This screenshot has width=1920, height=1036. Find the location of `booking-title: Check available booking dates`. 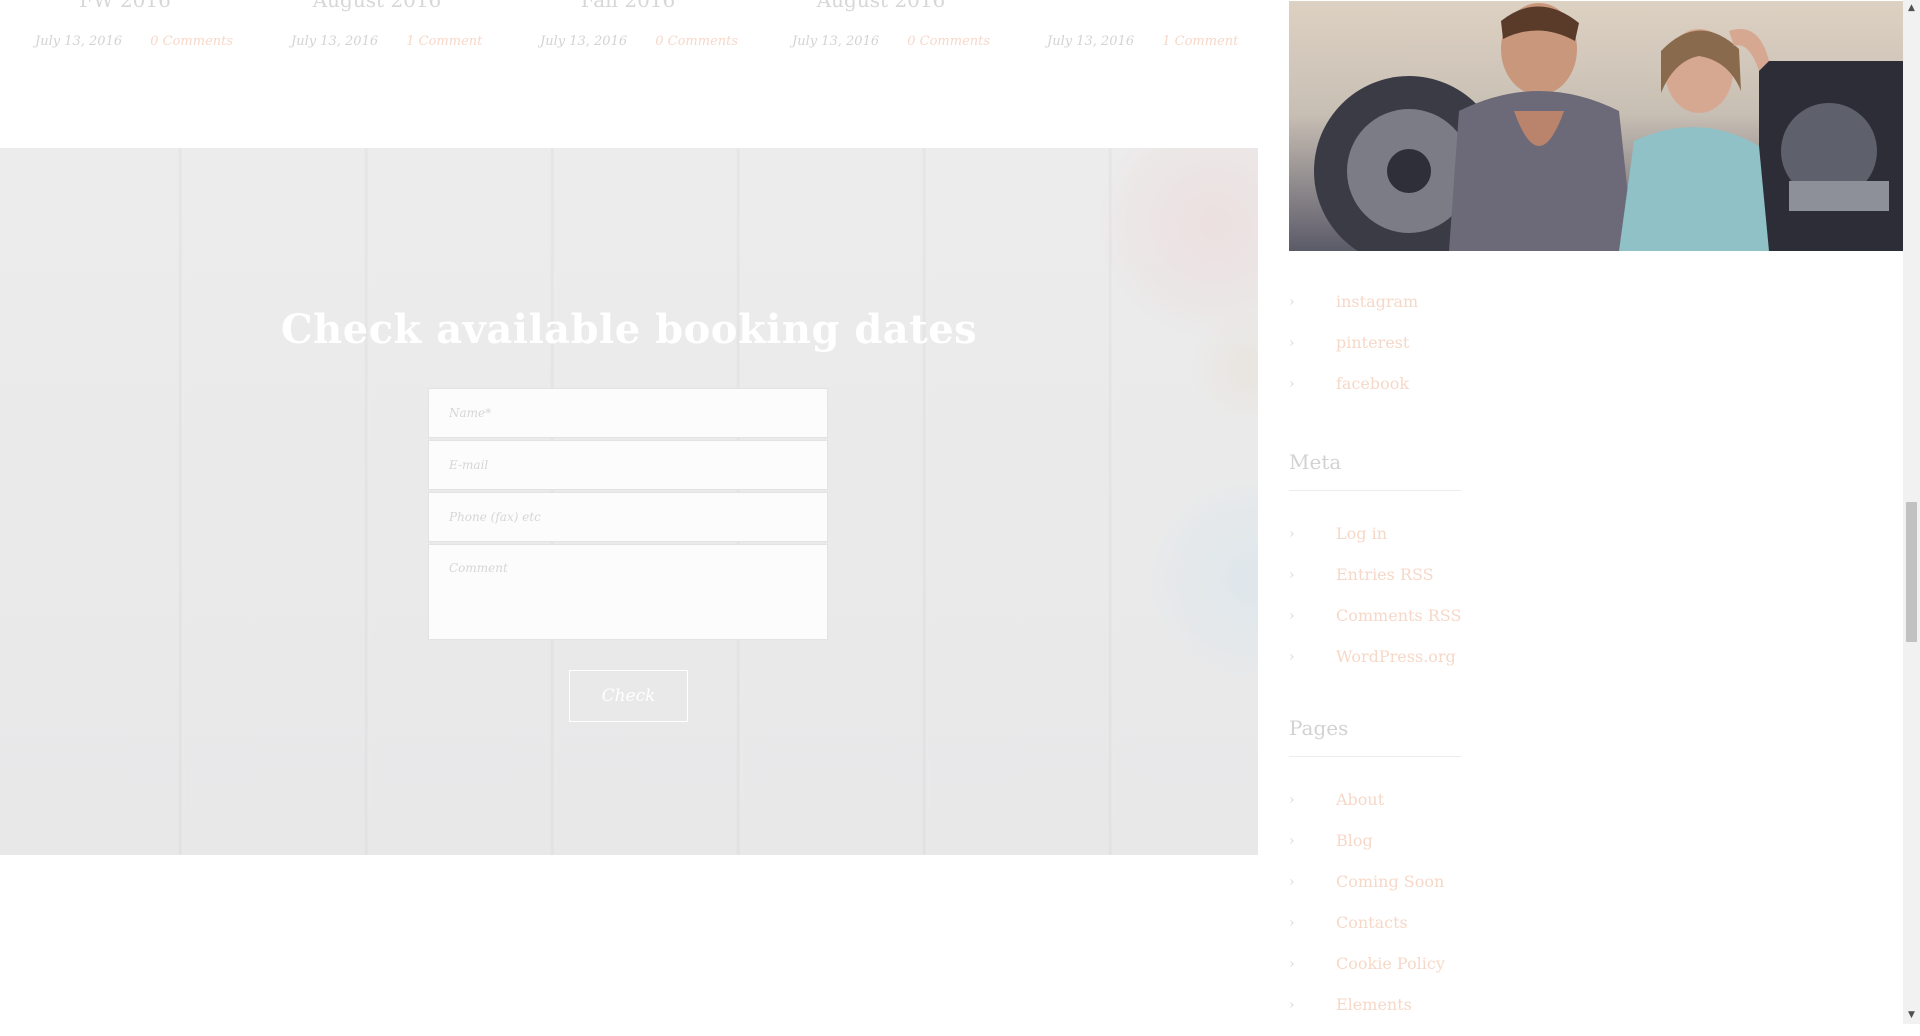

booking-title: Check available booking dates is located at coordinates (629, 330).